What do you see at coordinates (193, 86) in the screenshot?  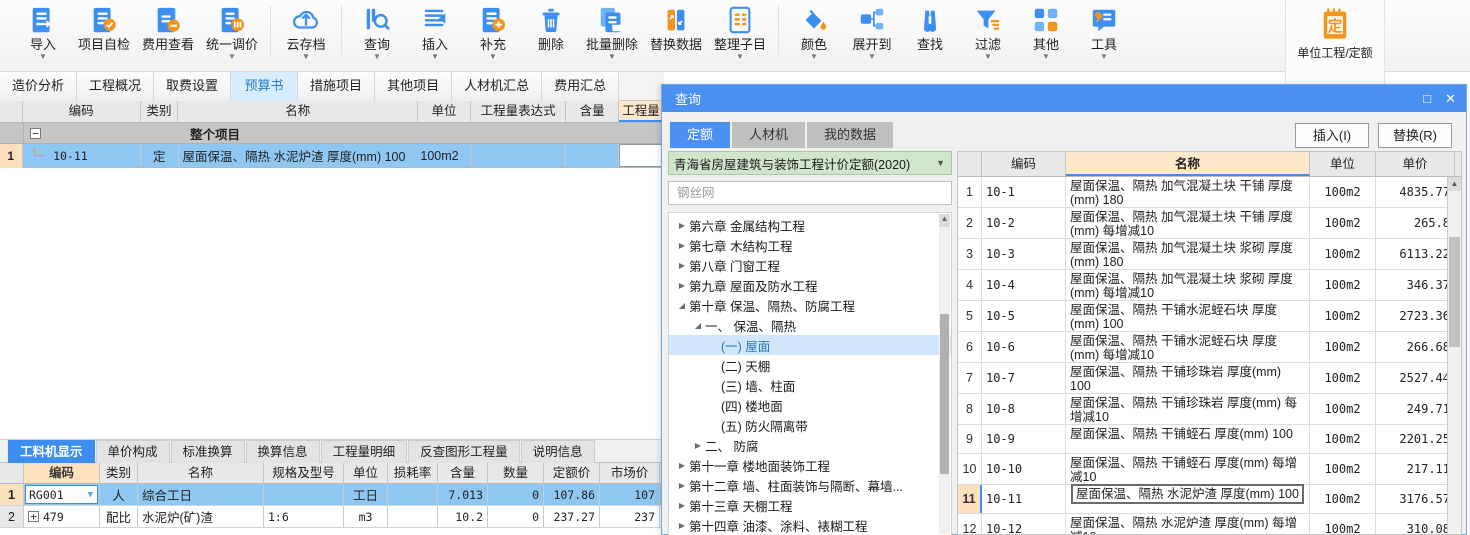 I see `tab-取费设置: 取费设置` at bounding box center [193, 86].